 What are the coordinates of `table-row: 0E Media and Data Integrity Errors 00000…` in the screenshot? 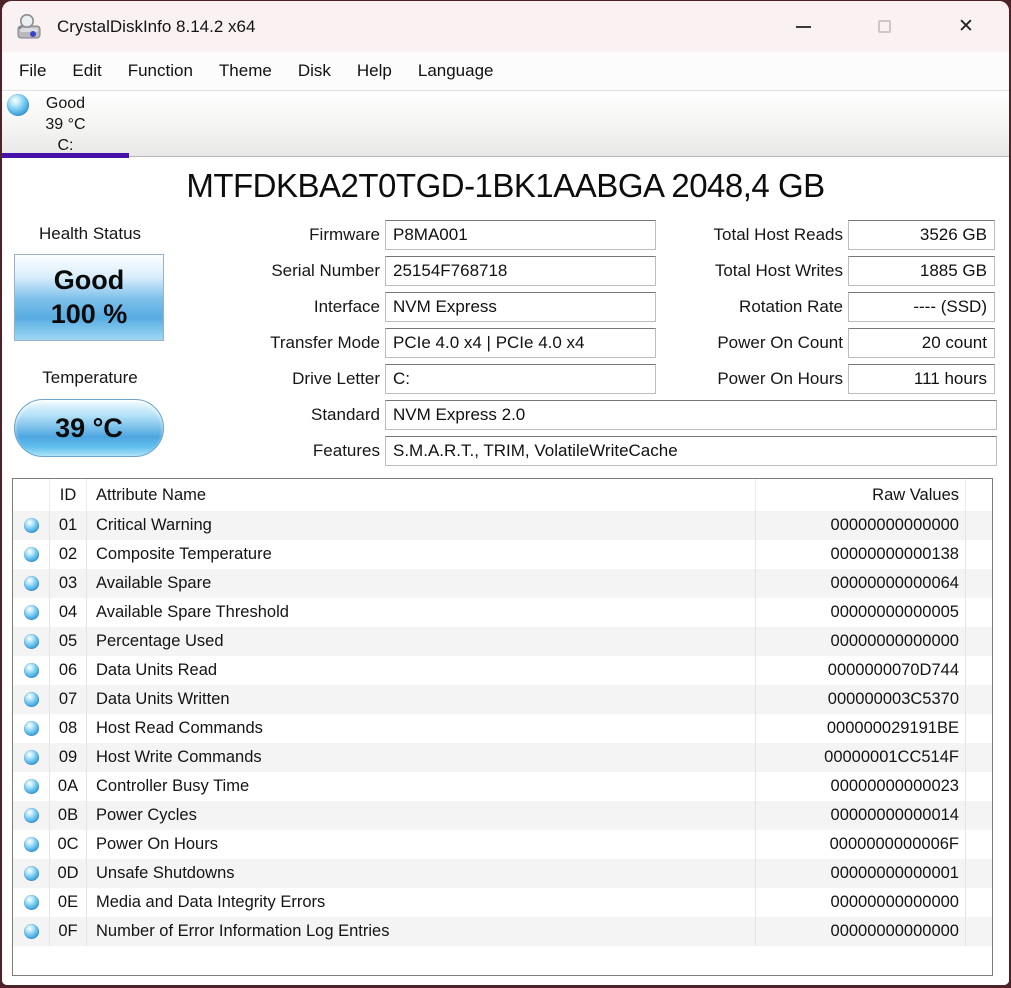 It's located at (502, 902).